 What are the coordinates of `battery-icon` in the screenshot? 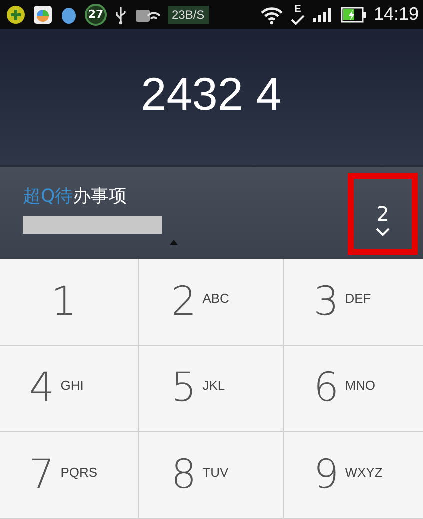 It's located at (353, 14).